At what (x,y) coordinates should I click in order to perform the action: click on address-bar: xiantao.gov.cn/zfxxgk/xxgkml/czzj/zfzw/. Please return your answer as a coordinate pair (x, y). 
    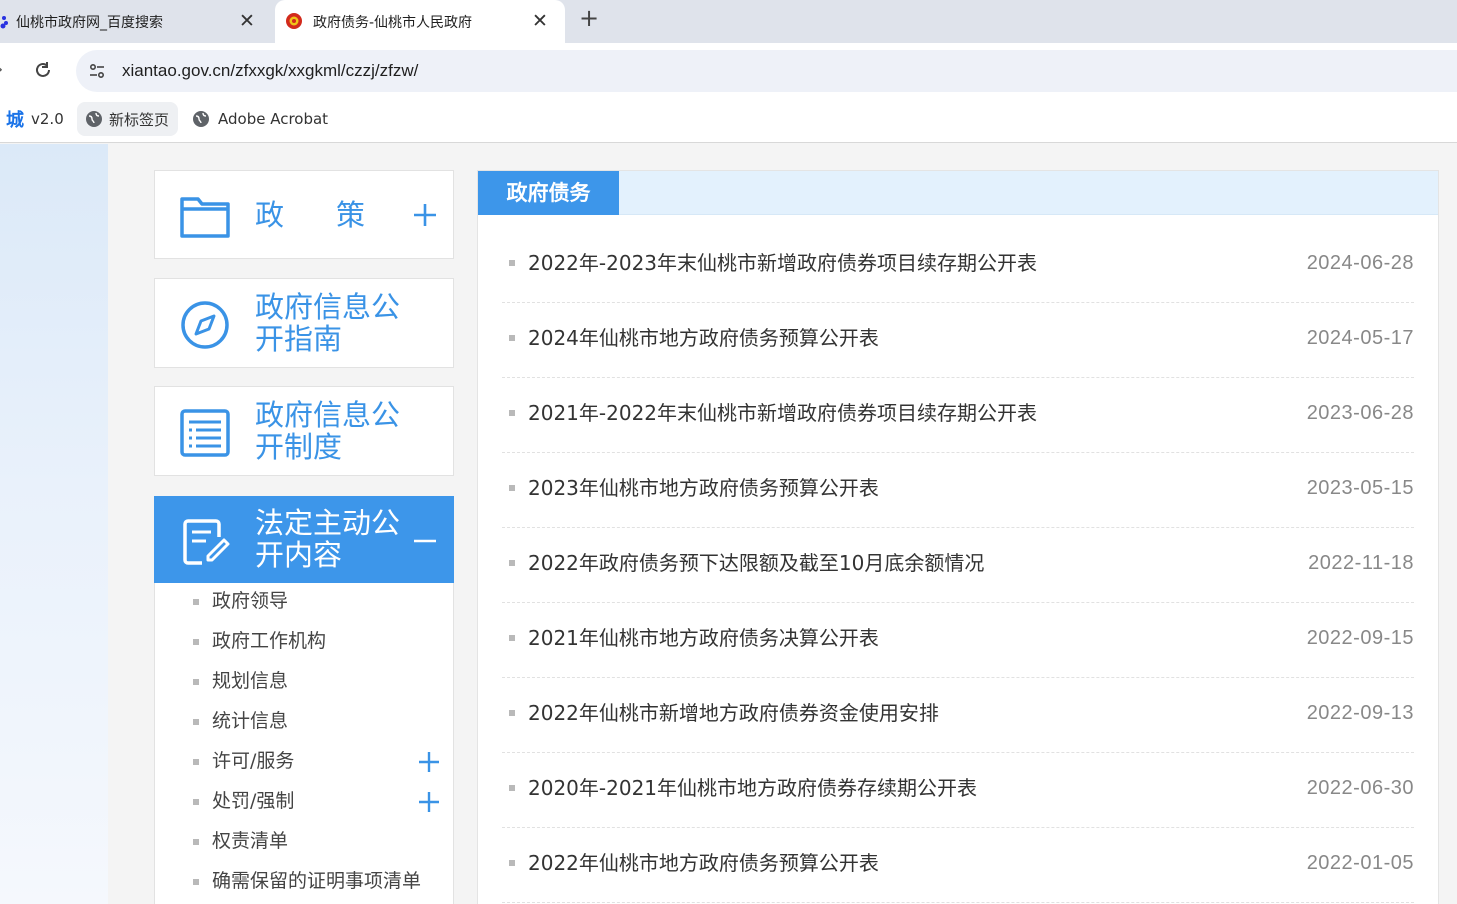
    Looking at the image, I should click on (766, 71).